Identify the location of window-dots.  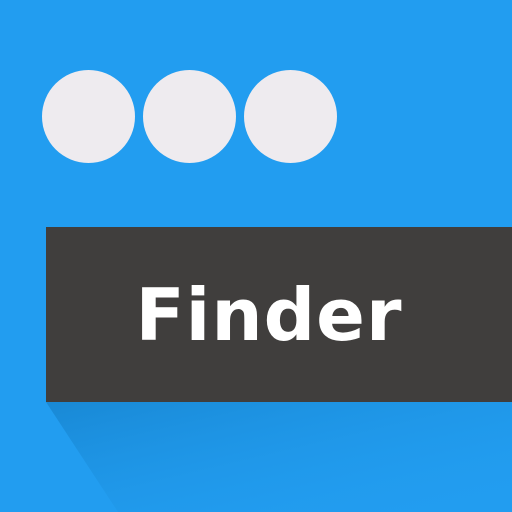
(189, 116).